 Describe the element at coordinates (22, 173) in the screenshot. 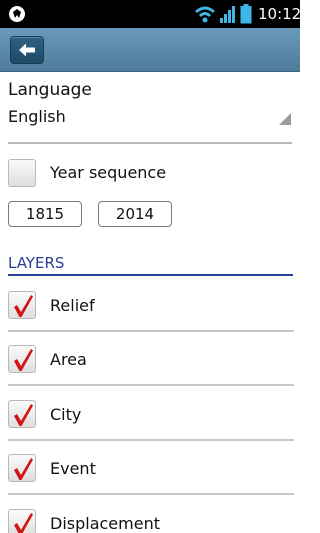

I see `year-sequence-checkbox` at that location.